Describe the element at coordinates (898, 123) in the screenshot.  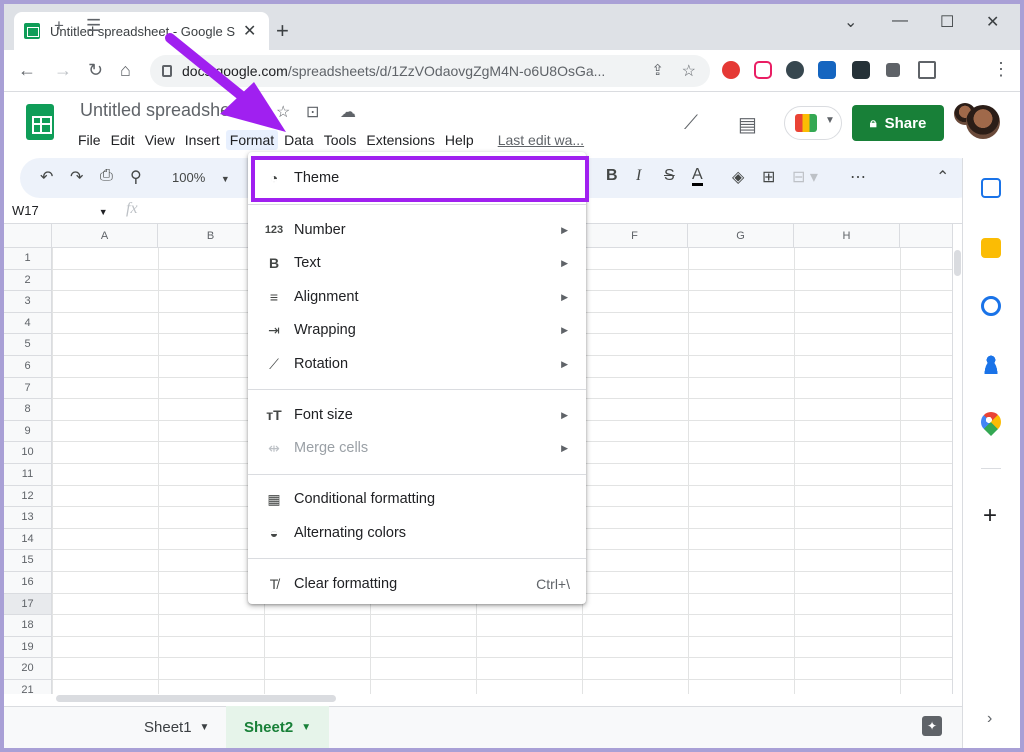
I see `share-button: 🔒︎ Share` at that location.